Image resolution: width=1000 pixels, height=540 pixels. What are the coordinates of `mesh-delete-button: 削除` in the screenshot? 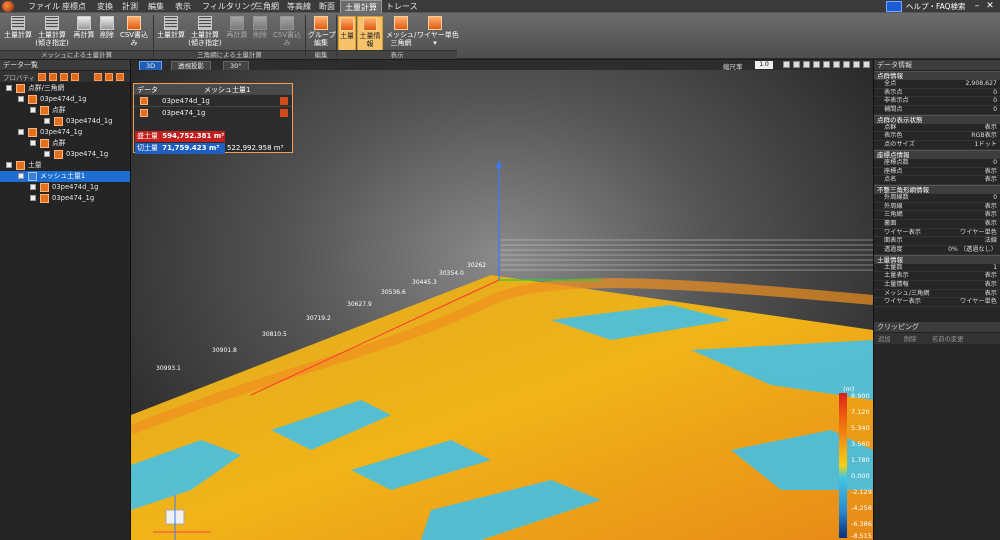 It's located at (107, 34).